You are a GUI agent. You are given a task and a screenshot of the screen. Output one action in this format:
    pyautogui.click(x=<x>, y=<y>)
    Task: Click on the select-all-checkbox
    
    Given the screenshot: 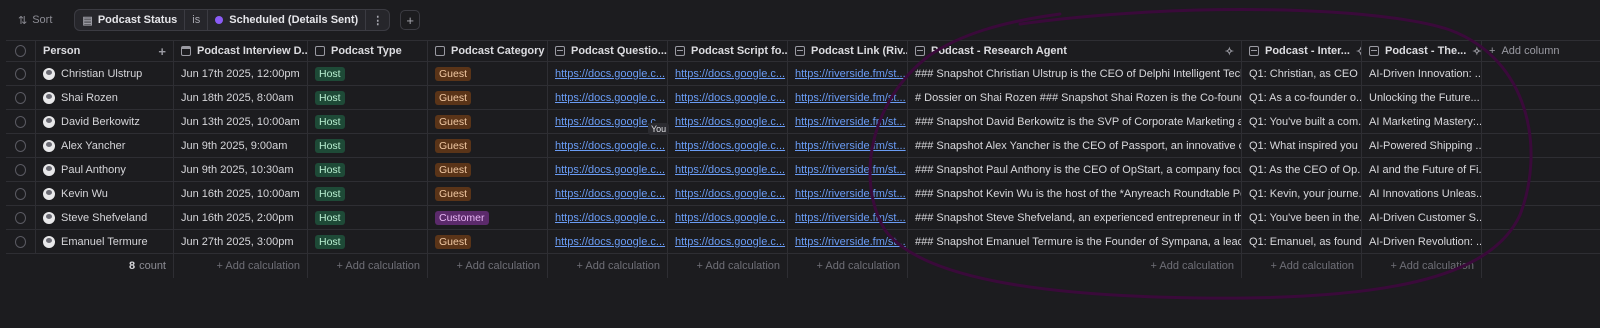 What is the action you would take?
    pyautogui.click(x=21, y=51)
    